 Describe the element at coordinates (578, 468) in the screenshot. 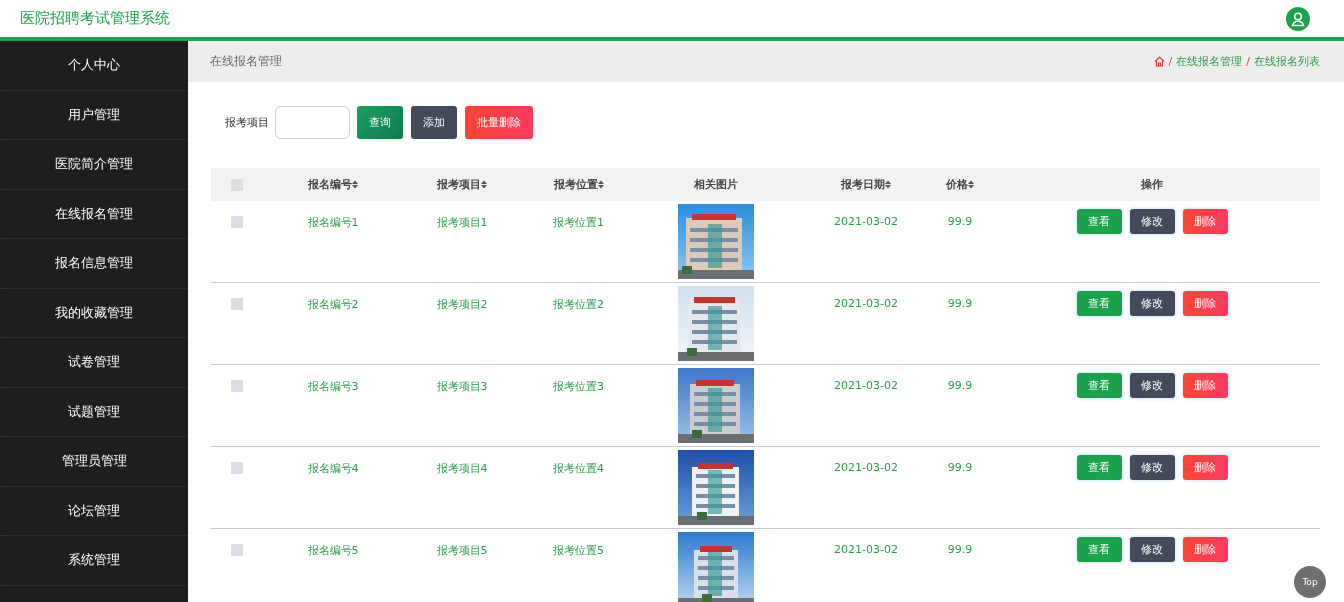

I see `table-cell-text: 报考位置4` at that location.